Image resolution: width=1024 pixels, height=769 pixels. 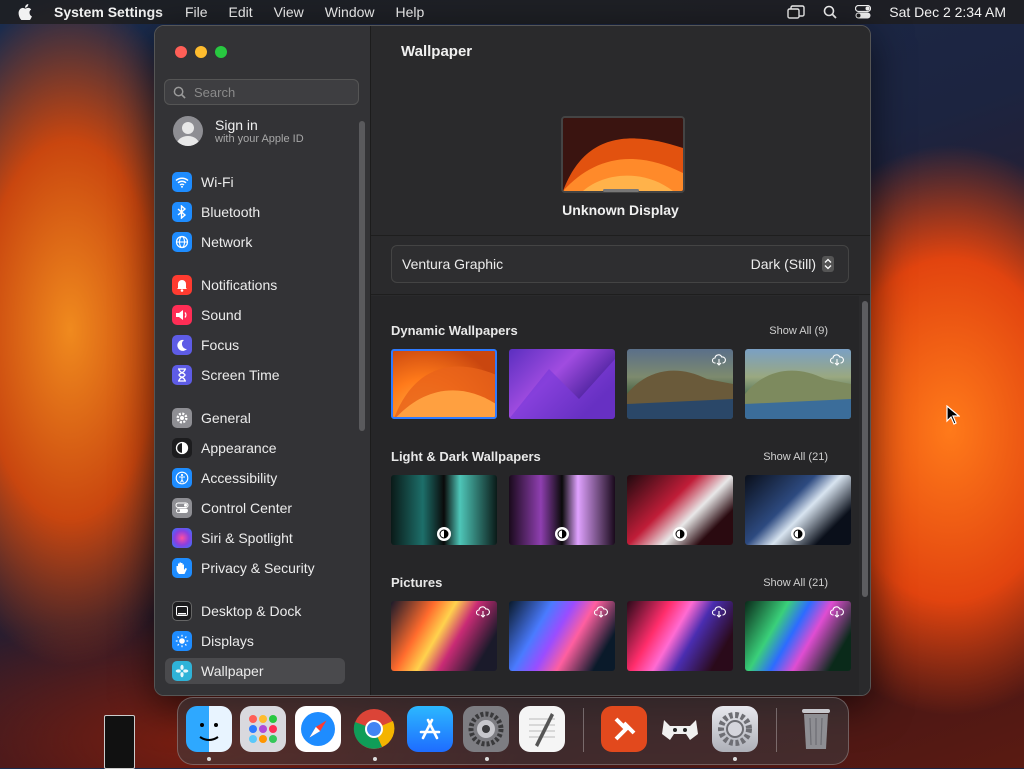 I want to click on section-title-light-dark: Light & Dark Wallpapers, so click(x=466, y=456).